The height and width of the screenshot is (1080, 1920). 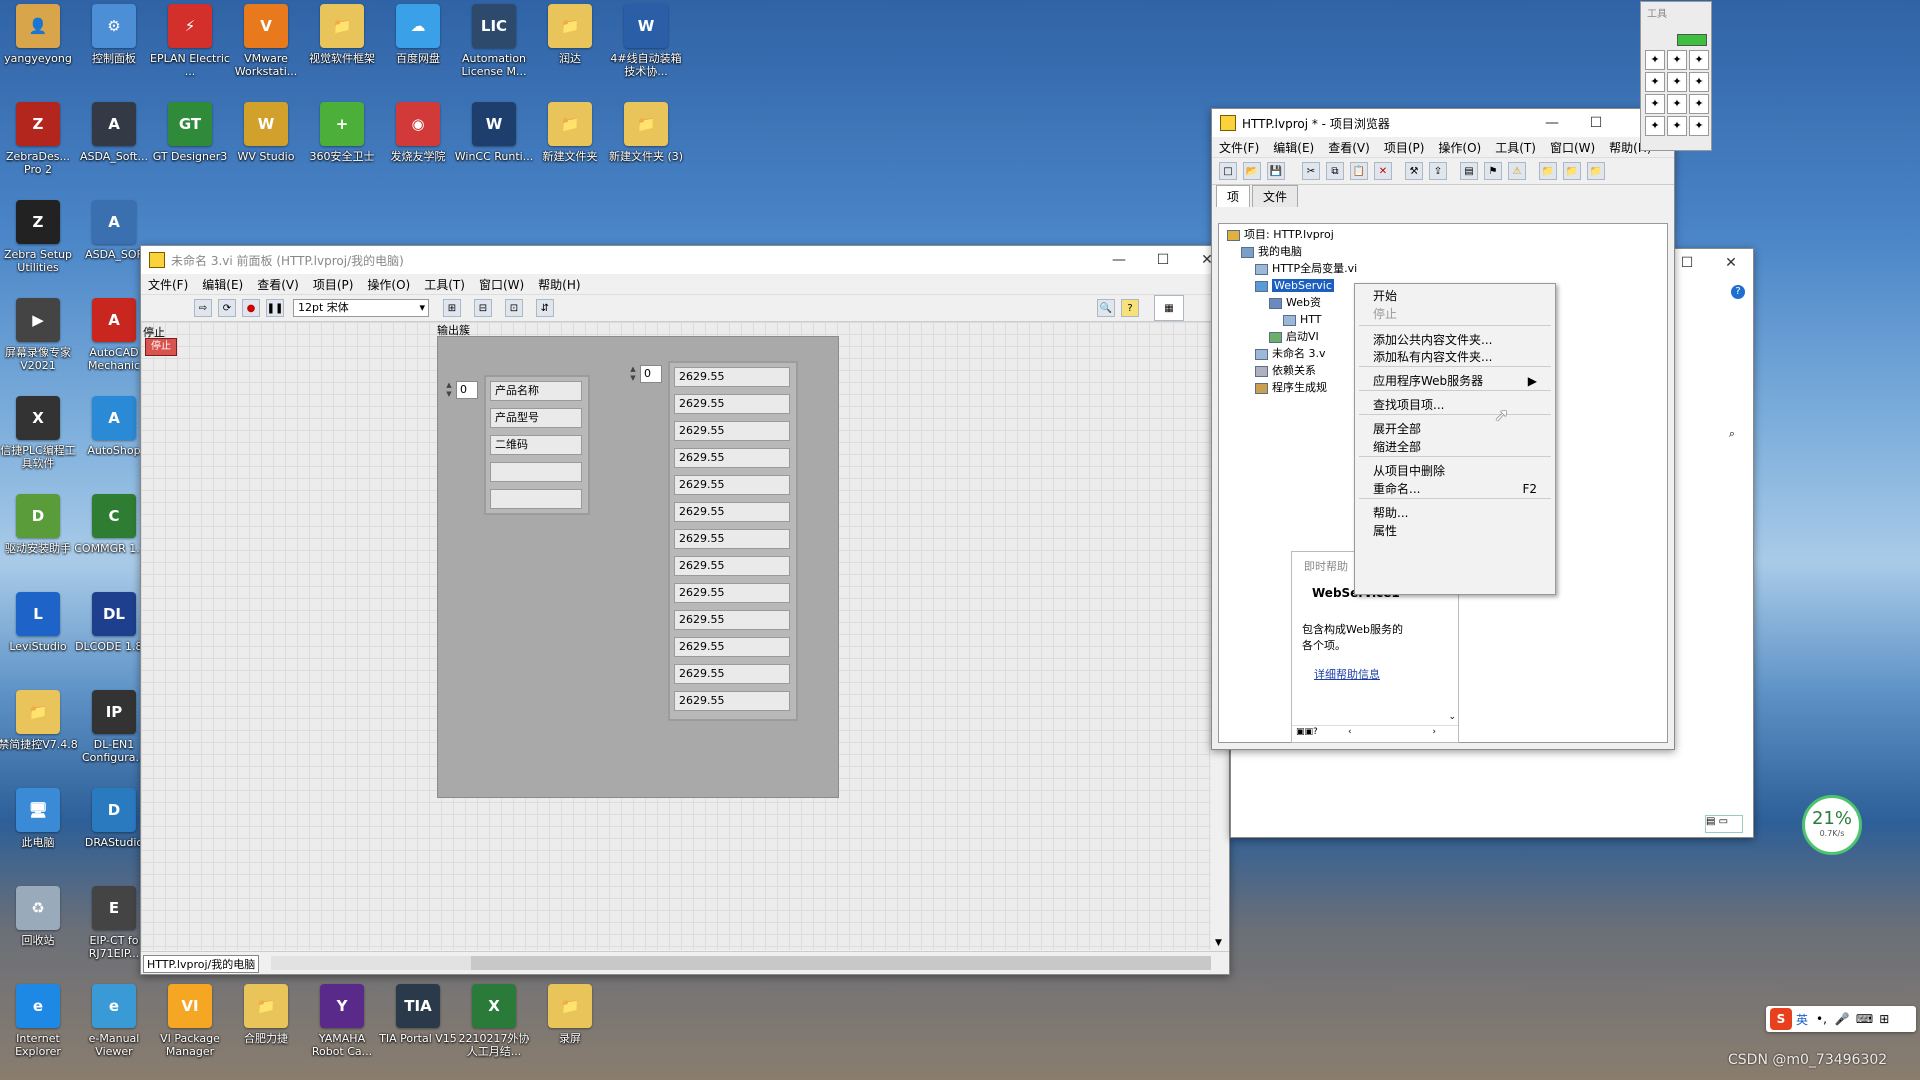 What do you see at coordinates (1841, 1019) in the screenshot?
I see `ime-bar: S 英 •, 🎤 ⌨ ⊞` at bounding box center [1841, 1019].